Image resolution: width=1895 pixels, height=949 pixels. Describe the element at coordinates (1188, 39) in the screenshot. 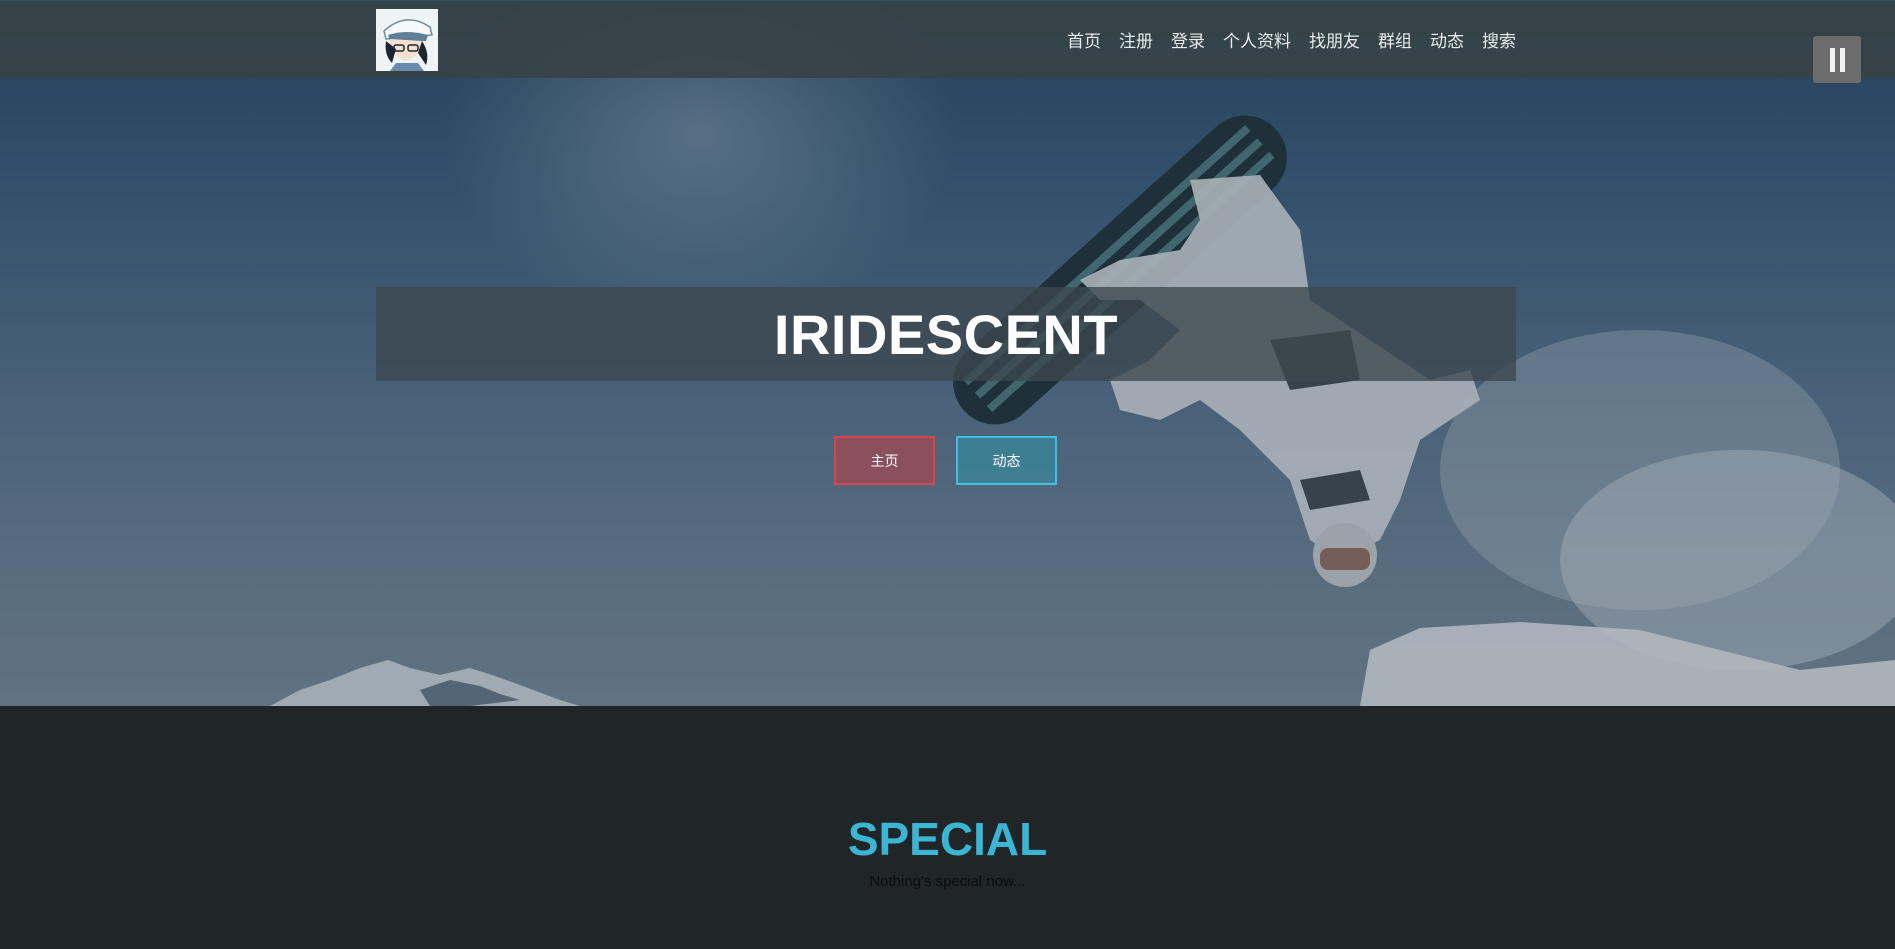

I see `nav-item-login: 登录` at that location.